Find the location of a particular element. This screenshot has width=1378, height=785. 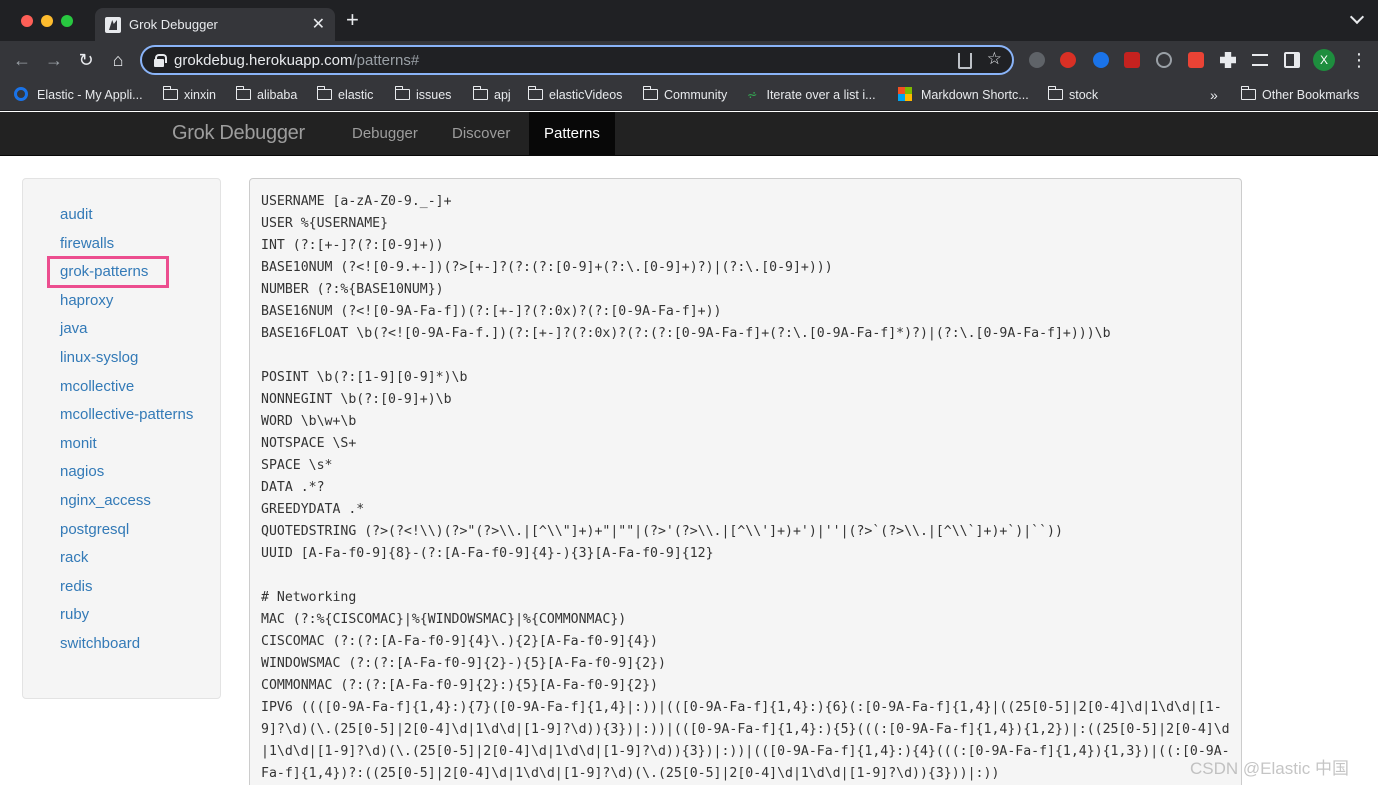

sidebar-item-switchboard: switchboard is located at coordinates (135, 644).